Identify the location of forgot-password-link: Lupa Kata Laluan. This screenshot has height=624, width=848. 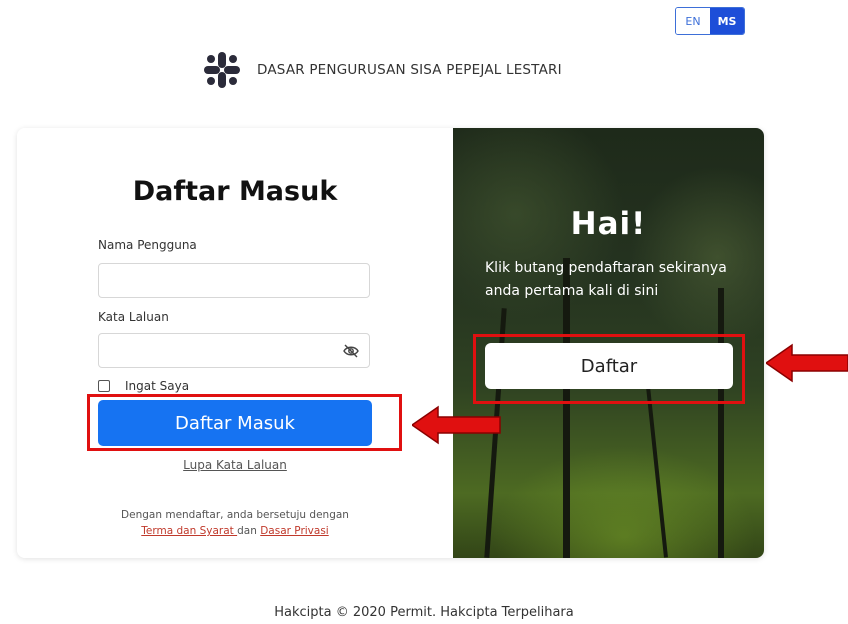
(235, 465).